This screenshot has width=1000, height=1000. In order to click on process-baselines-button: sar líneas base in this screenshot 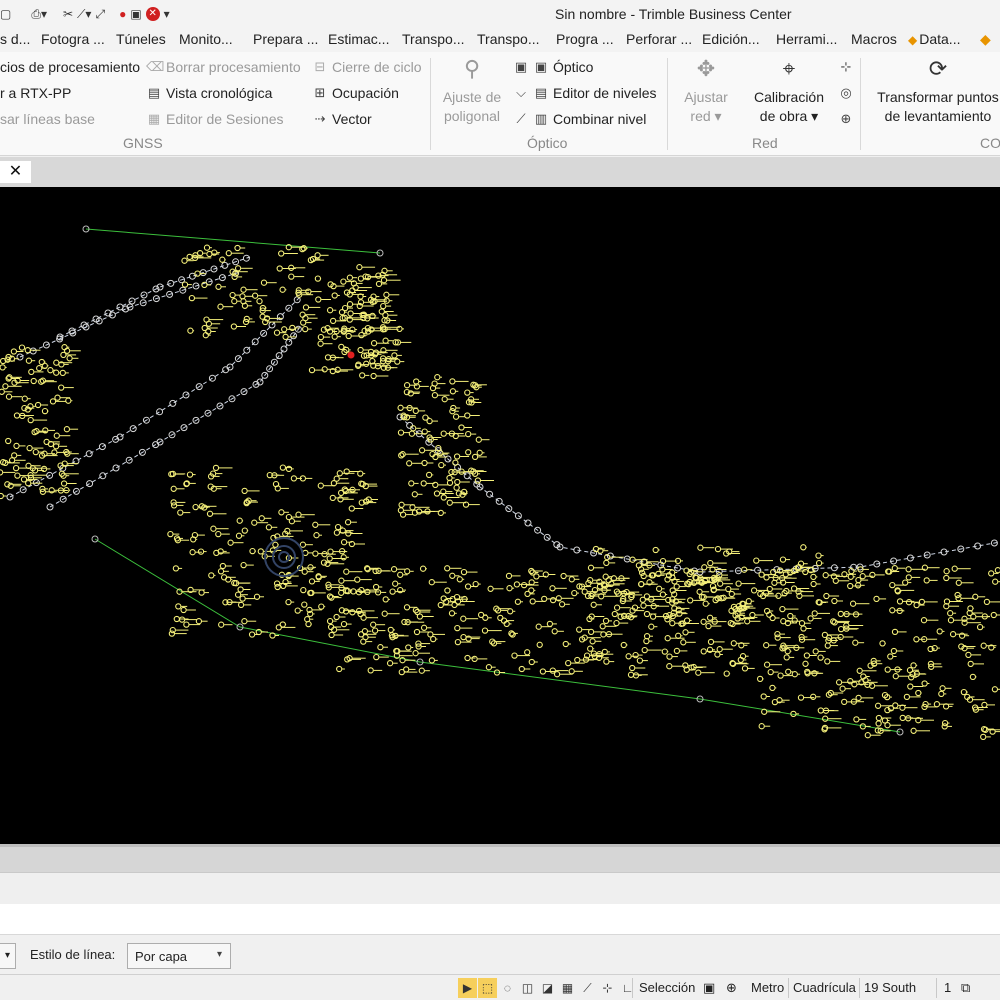, I will do `click(47, 119)`.